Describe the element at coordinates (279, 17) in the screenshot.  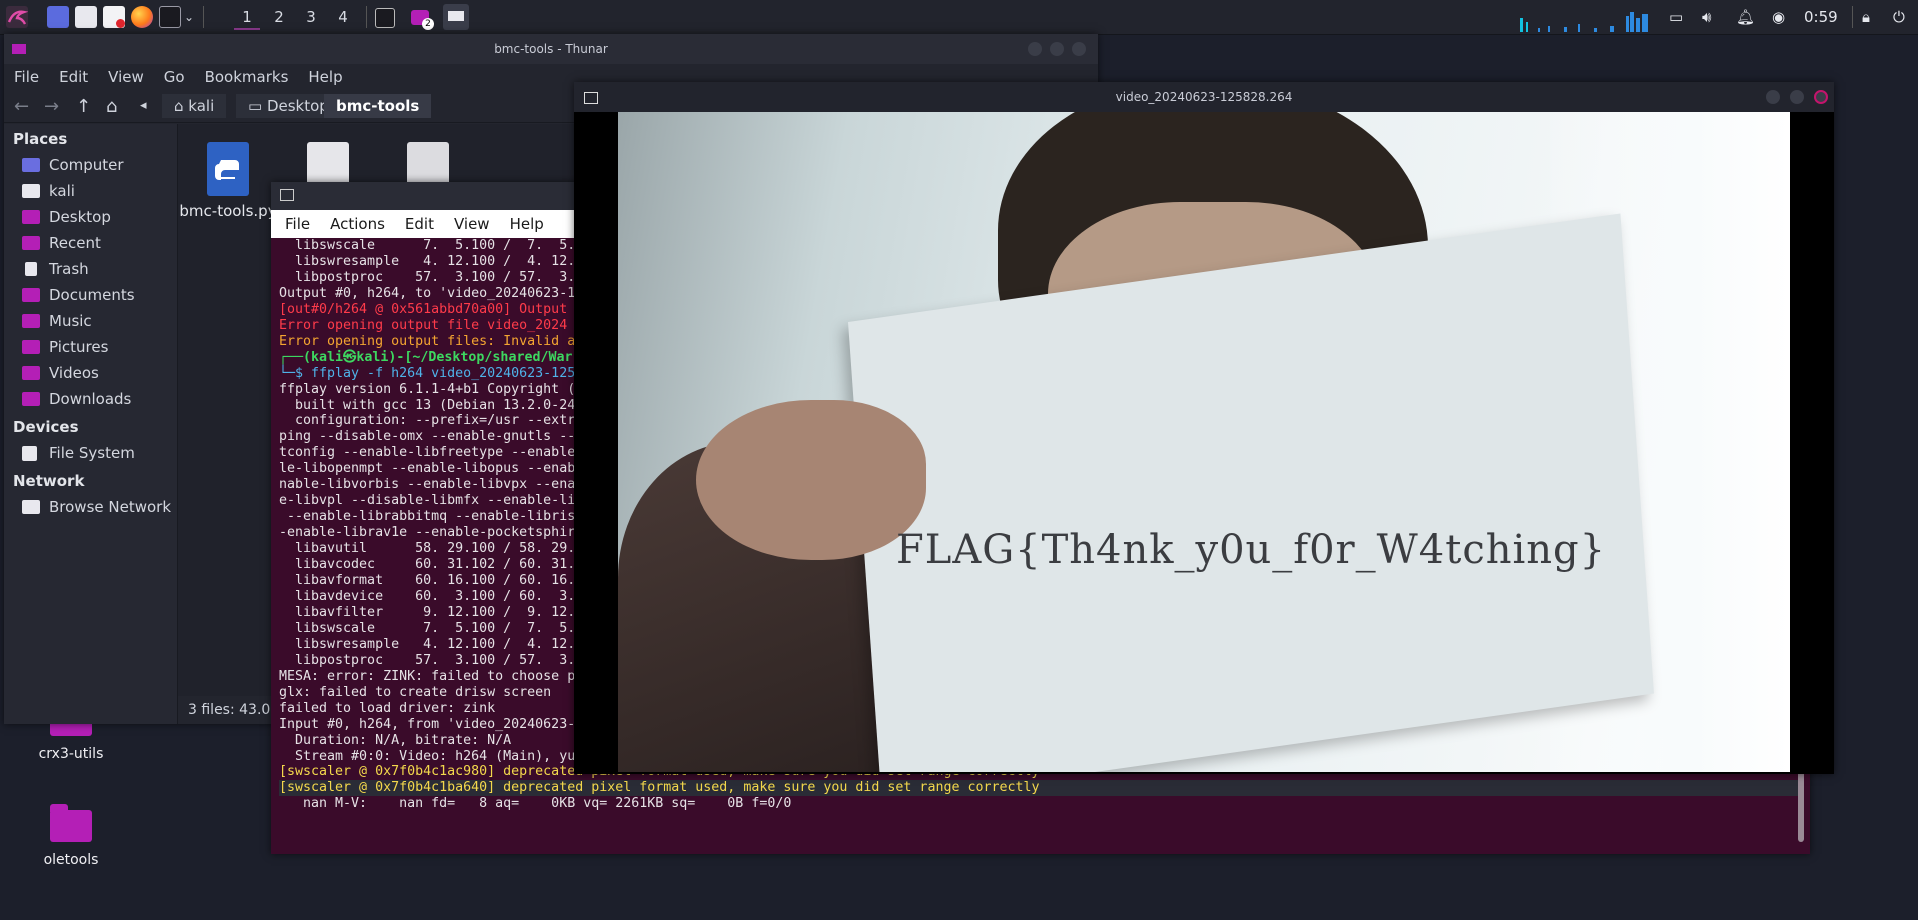
I see `workspace-2-button: 2` at that location.